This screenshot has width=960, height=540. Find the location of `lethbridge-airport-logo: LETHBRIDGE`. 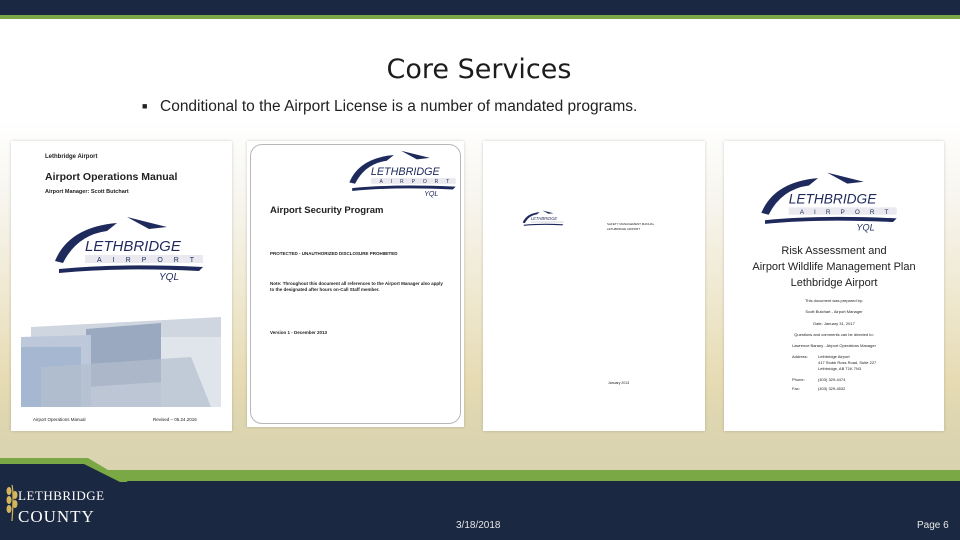

lethbridge-airport-logo: LETHBRIDGE is located at coordinates (543, 219).